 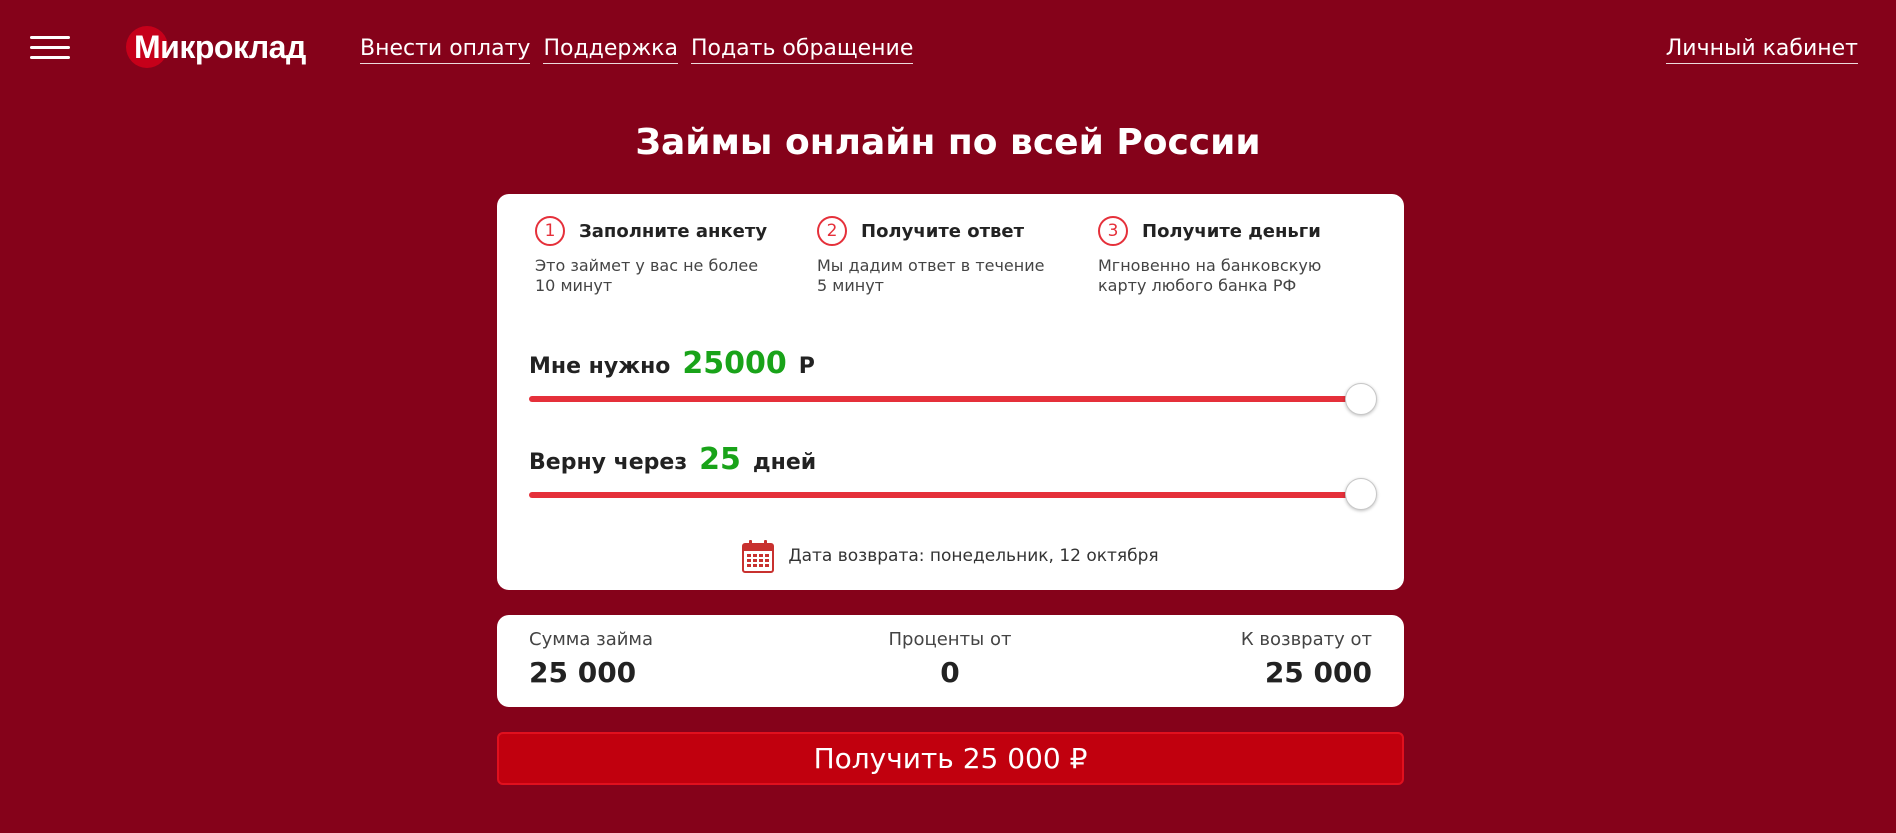 I want to click on summary-interest-label: Проценты от, so click(x=950, y=639).